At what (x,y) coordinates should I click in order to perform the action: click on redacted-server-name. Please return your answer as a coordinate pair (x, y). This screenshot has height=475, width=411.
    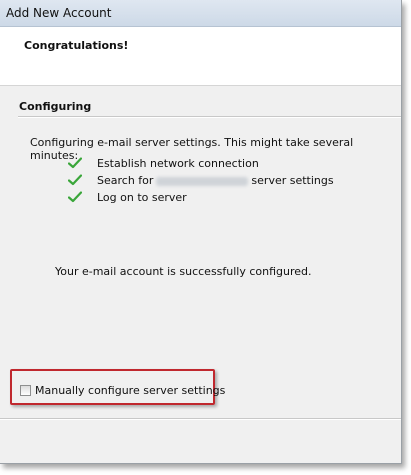
    Looking at the image, I should click on (202, 181).